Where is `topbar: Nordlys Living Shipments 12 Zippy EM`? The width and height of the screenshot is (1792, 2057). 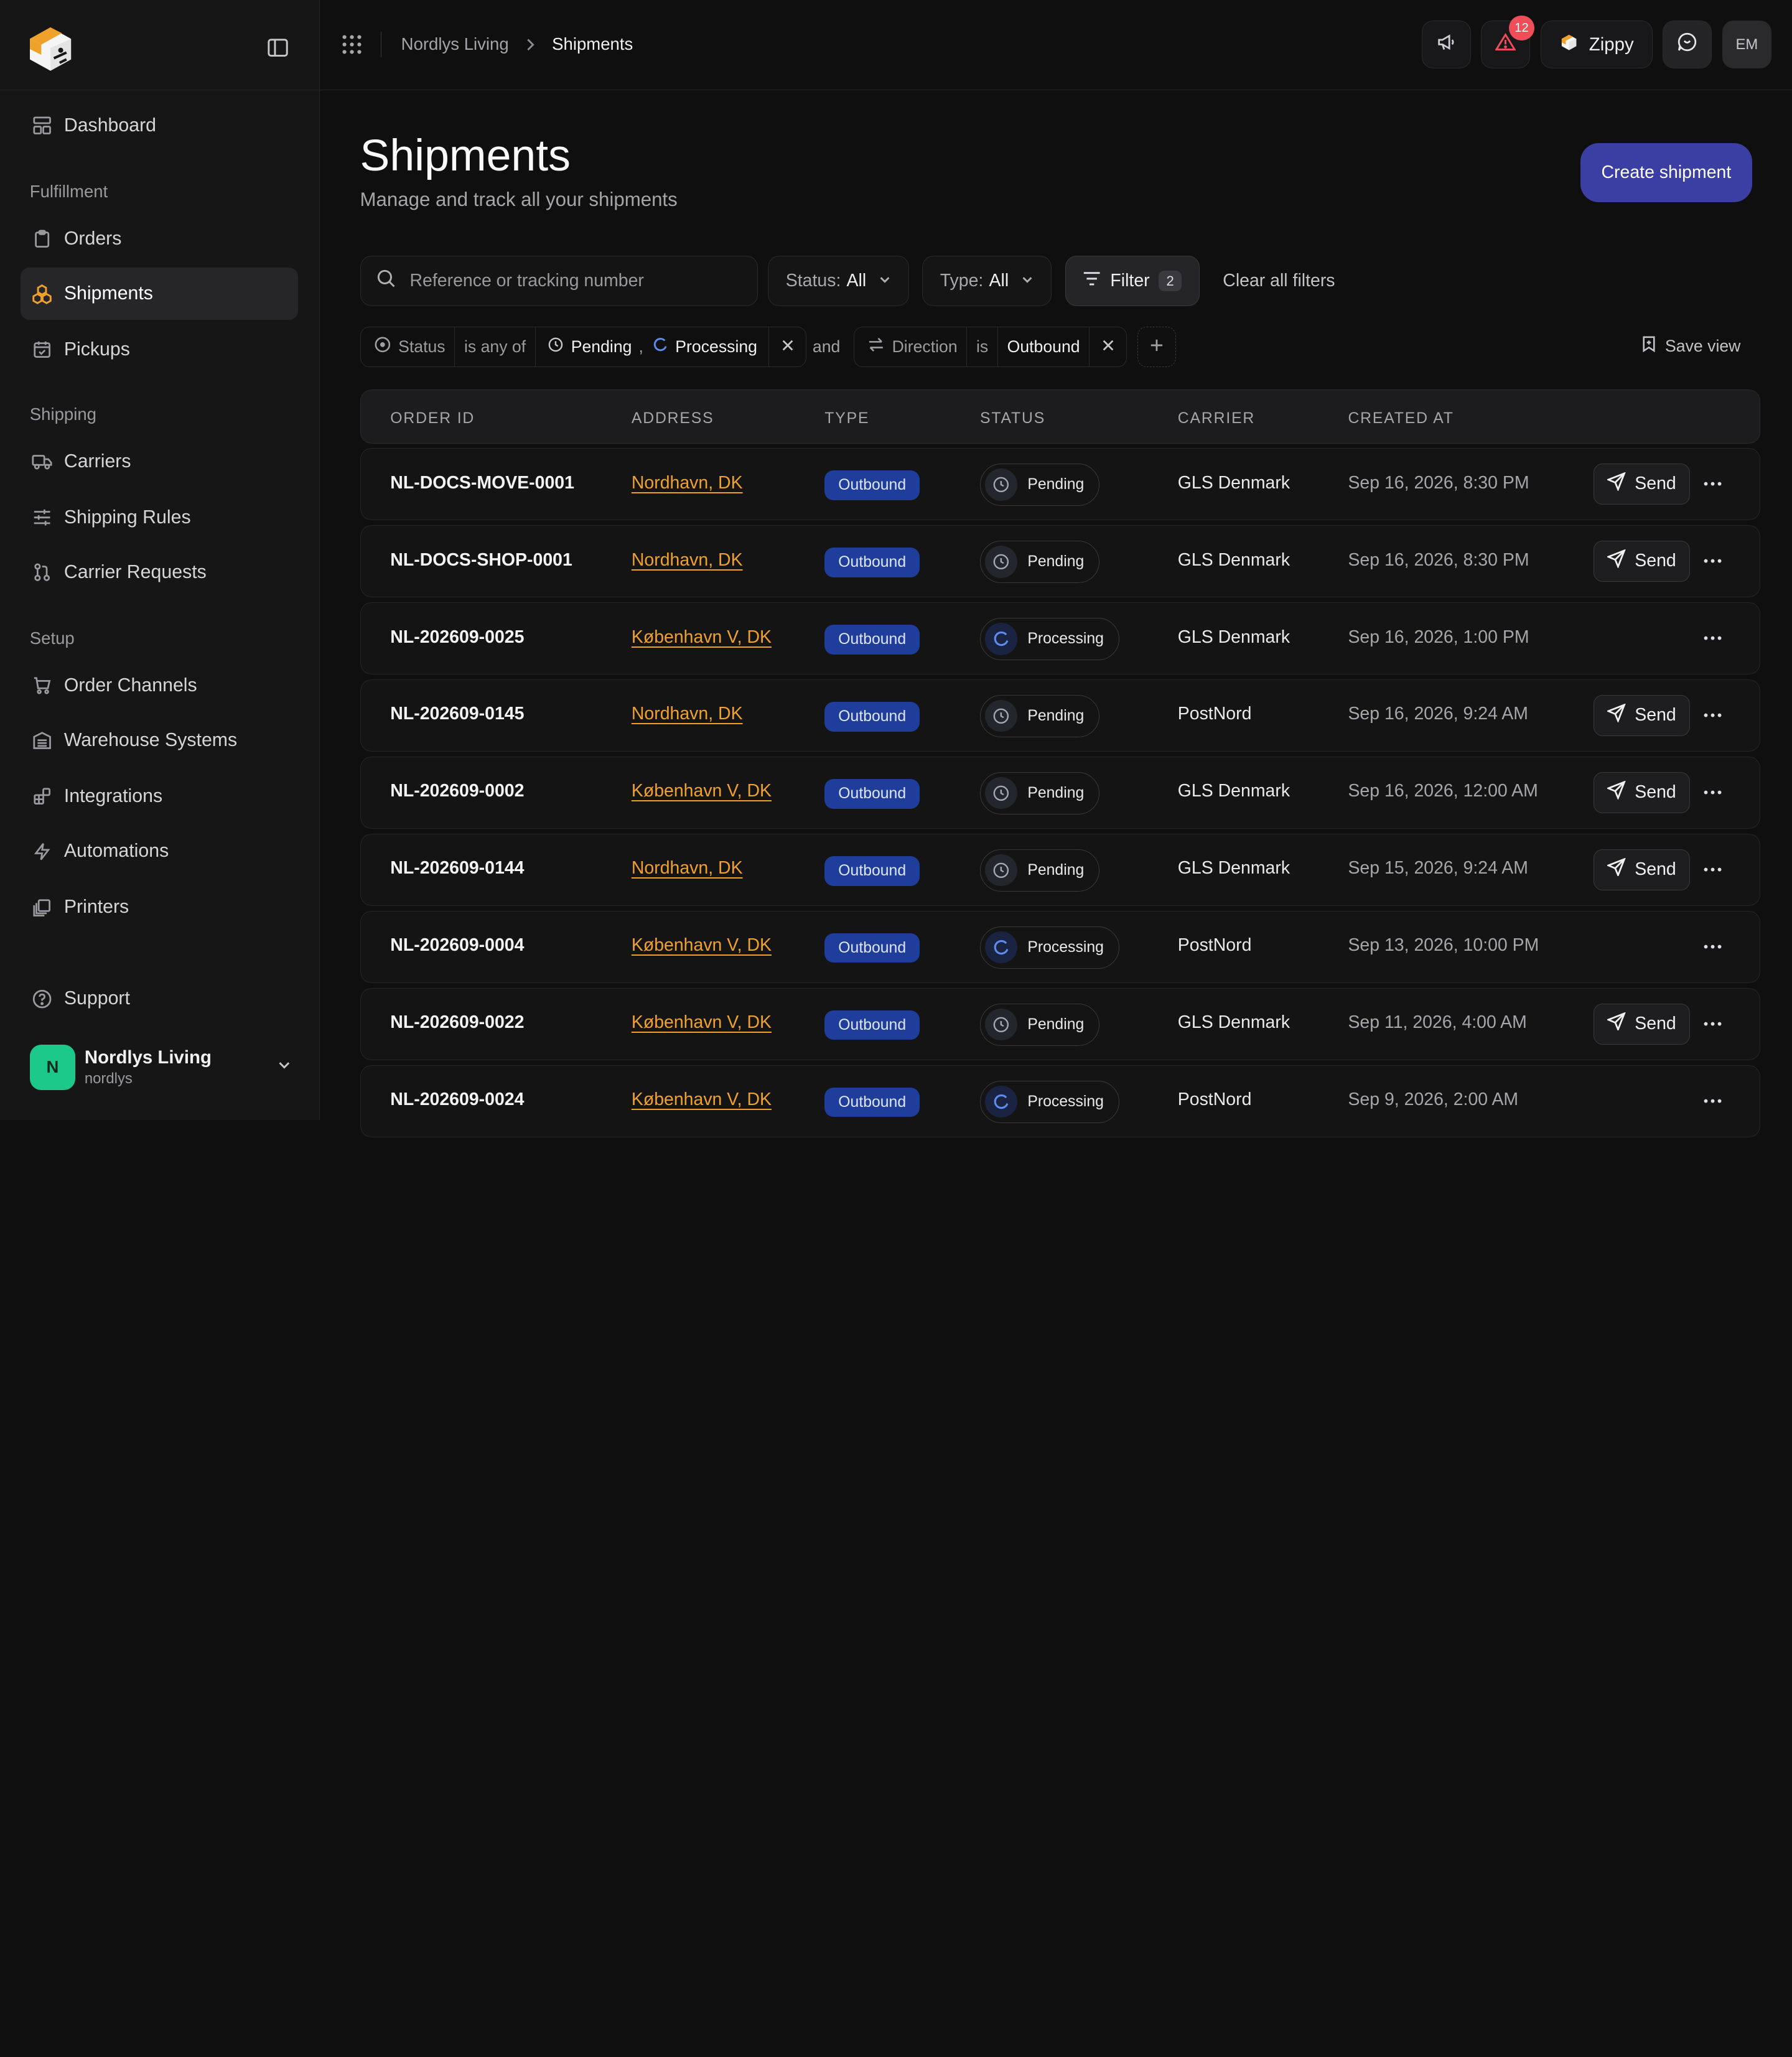
topbar: Nordlys Living Shipments 12 Zippy EM is located at coordinates (896, 45).